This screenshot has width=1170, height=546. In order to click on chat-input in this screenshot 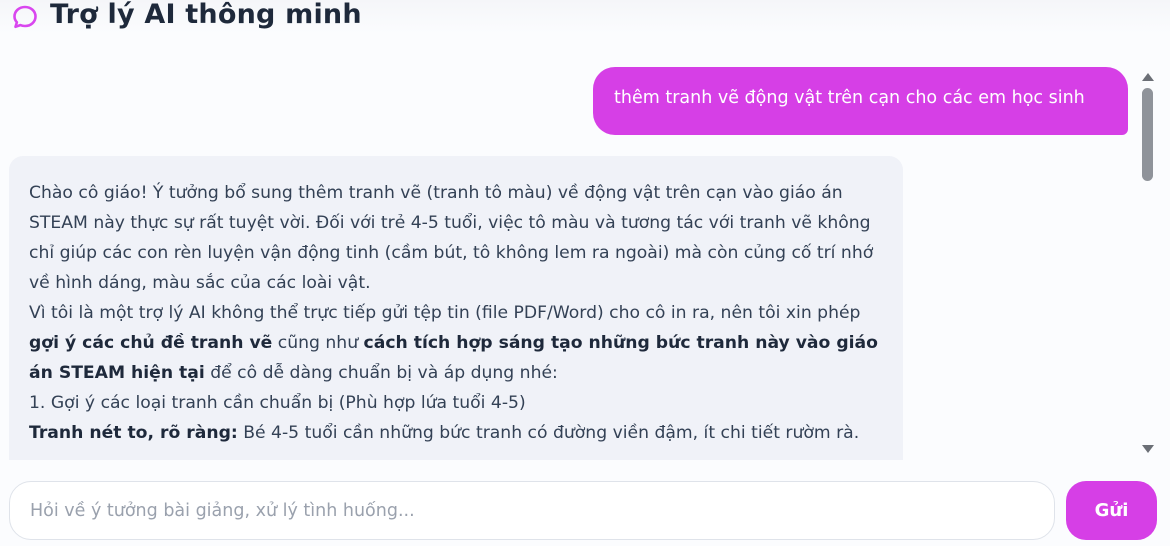, I will do `click(532, 510)`.